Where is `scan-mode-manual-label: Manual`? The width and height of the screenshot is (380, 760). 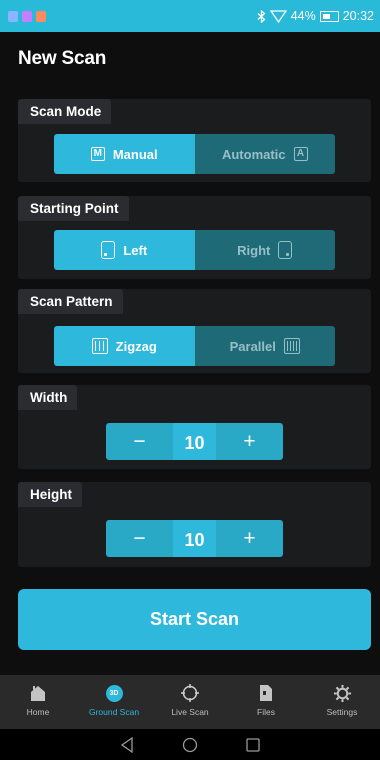 scan-mode-manual-label: Manual is located at coordinates (135, 154).